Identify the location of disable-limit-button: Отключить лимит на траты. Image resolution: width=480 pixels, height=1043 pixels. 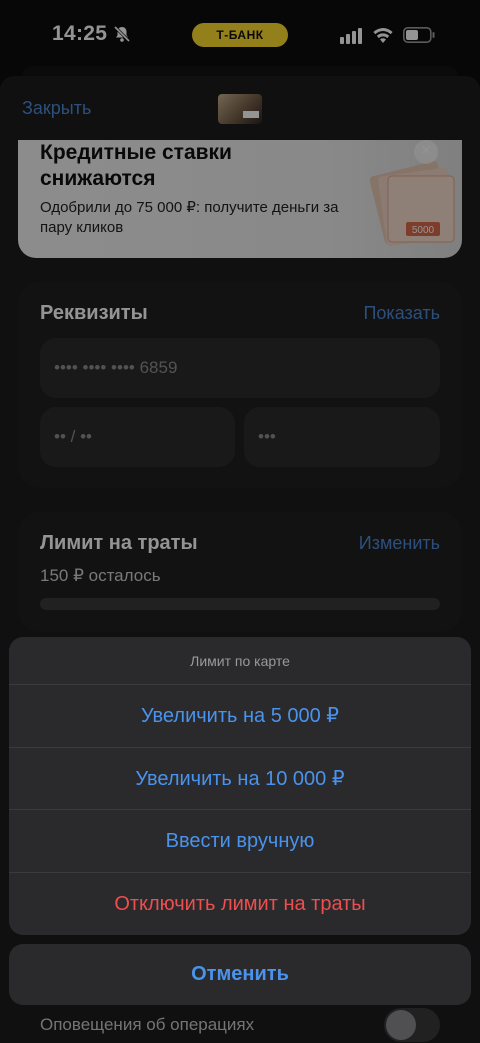
(240, 904).